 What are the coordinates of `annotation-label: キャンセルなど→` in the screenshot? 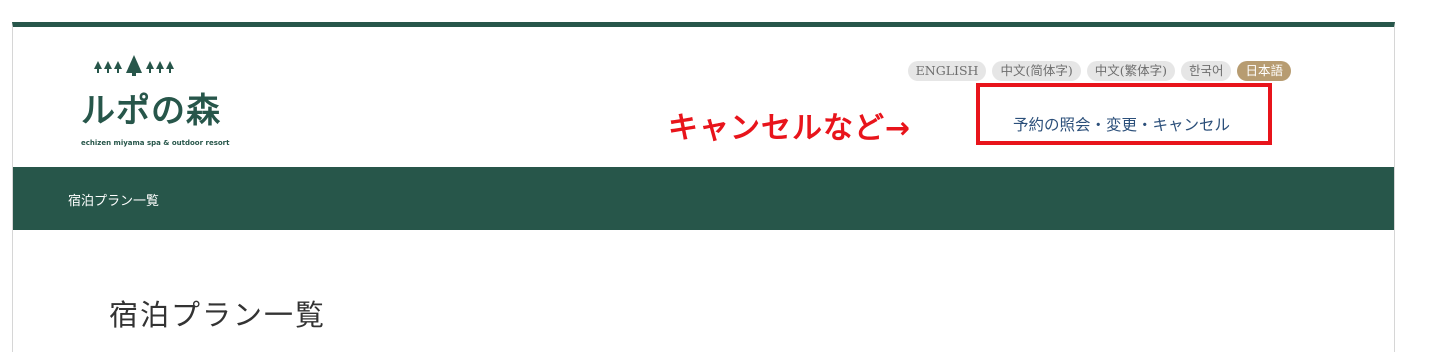 It's located at (790, 128).